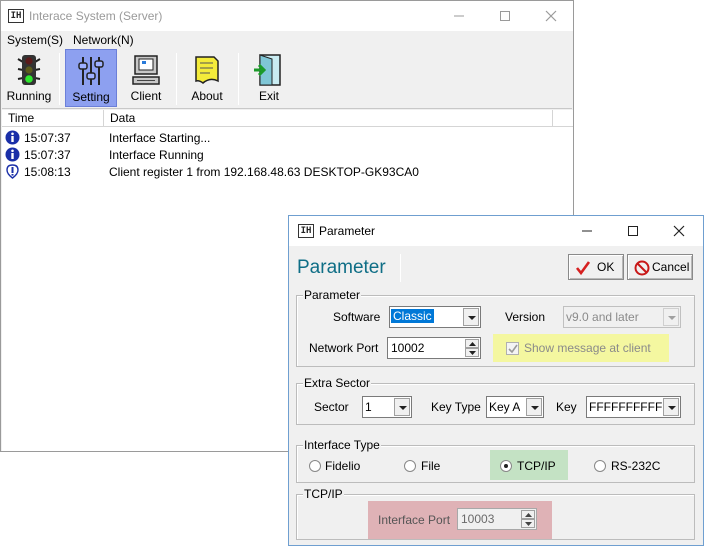  I want to click on version-label: Version, so click(525, 317).